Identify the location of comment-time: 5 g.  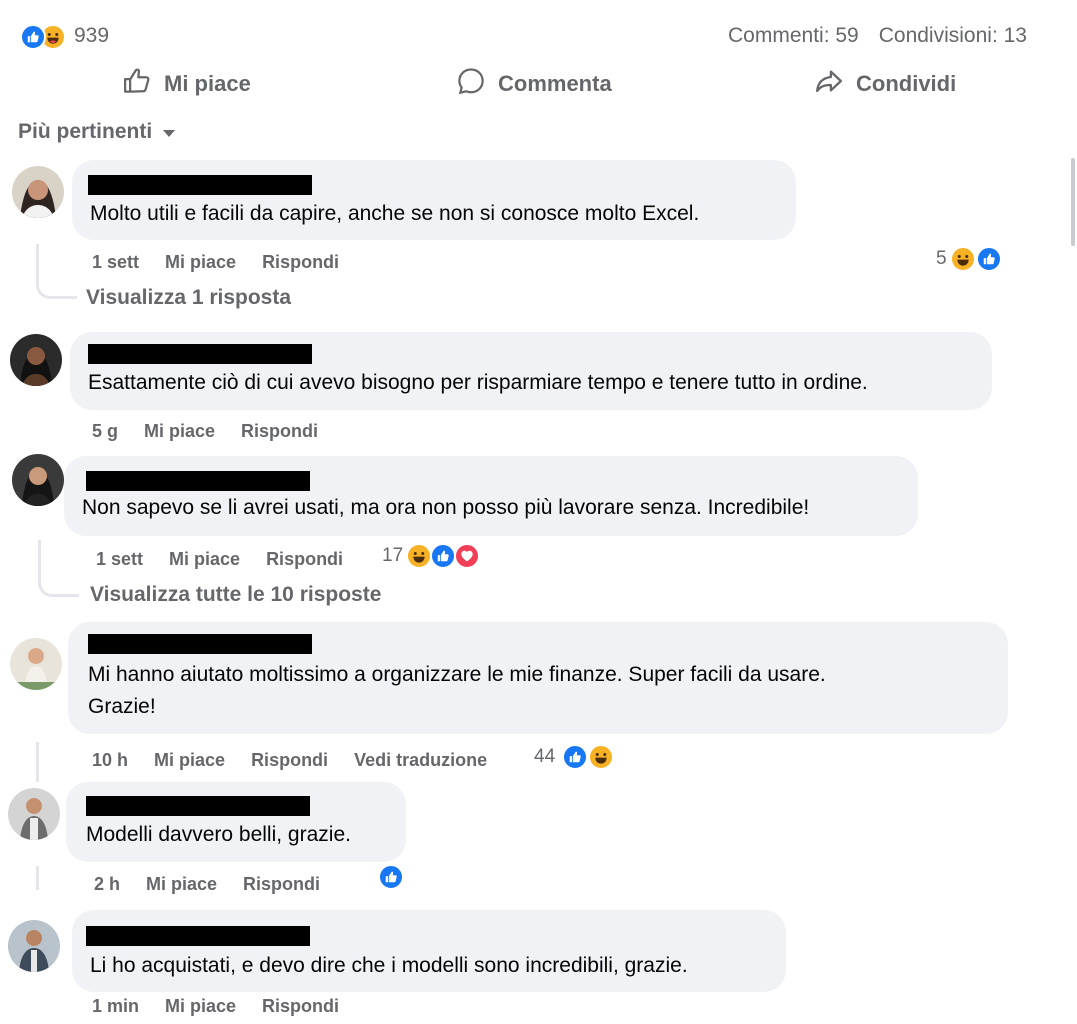
(105, 431).